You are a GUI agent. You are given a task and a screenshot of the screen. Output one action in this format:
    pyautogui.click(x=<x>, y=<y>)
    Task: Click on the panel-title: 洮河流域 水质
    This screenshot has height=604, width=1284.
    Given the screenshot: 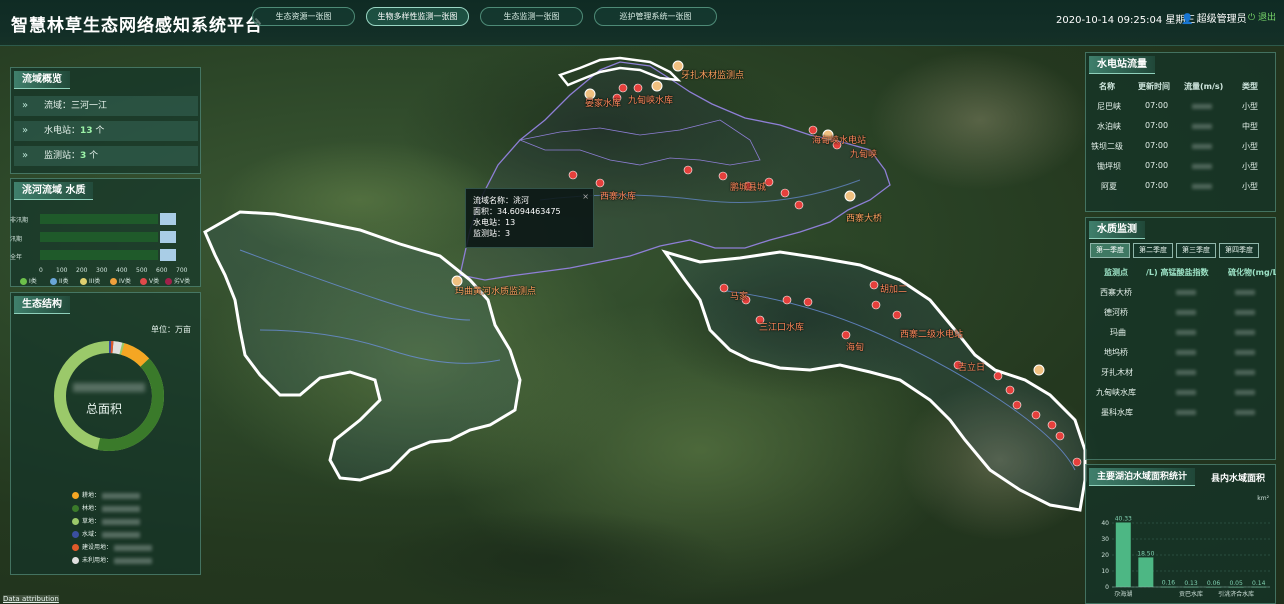 What is the action you would take?
    pyautogui.click(x=54, y=191)
    